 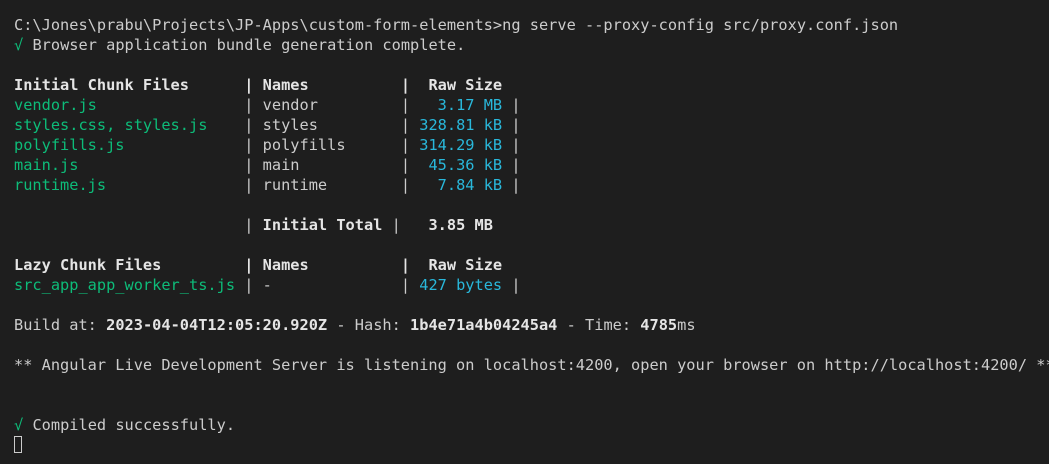 I want to click on chunk-name: vendor, so click(x=290, y=105).